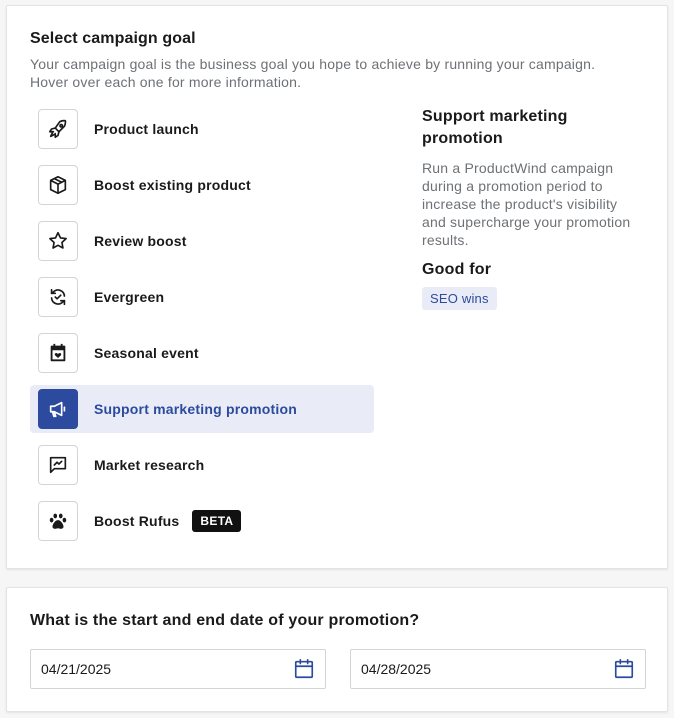 This screenshot has height=718, width=674. Describe the element at coordinates (149, 465) in the screenshot. I see `goal-label: Market research` at that location.